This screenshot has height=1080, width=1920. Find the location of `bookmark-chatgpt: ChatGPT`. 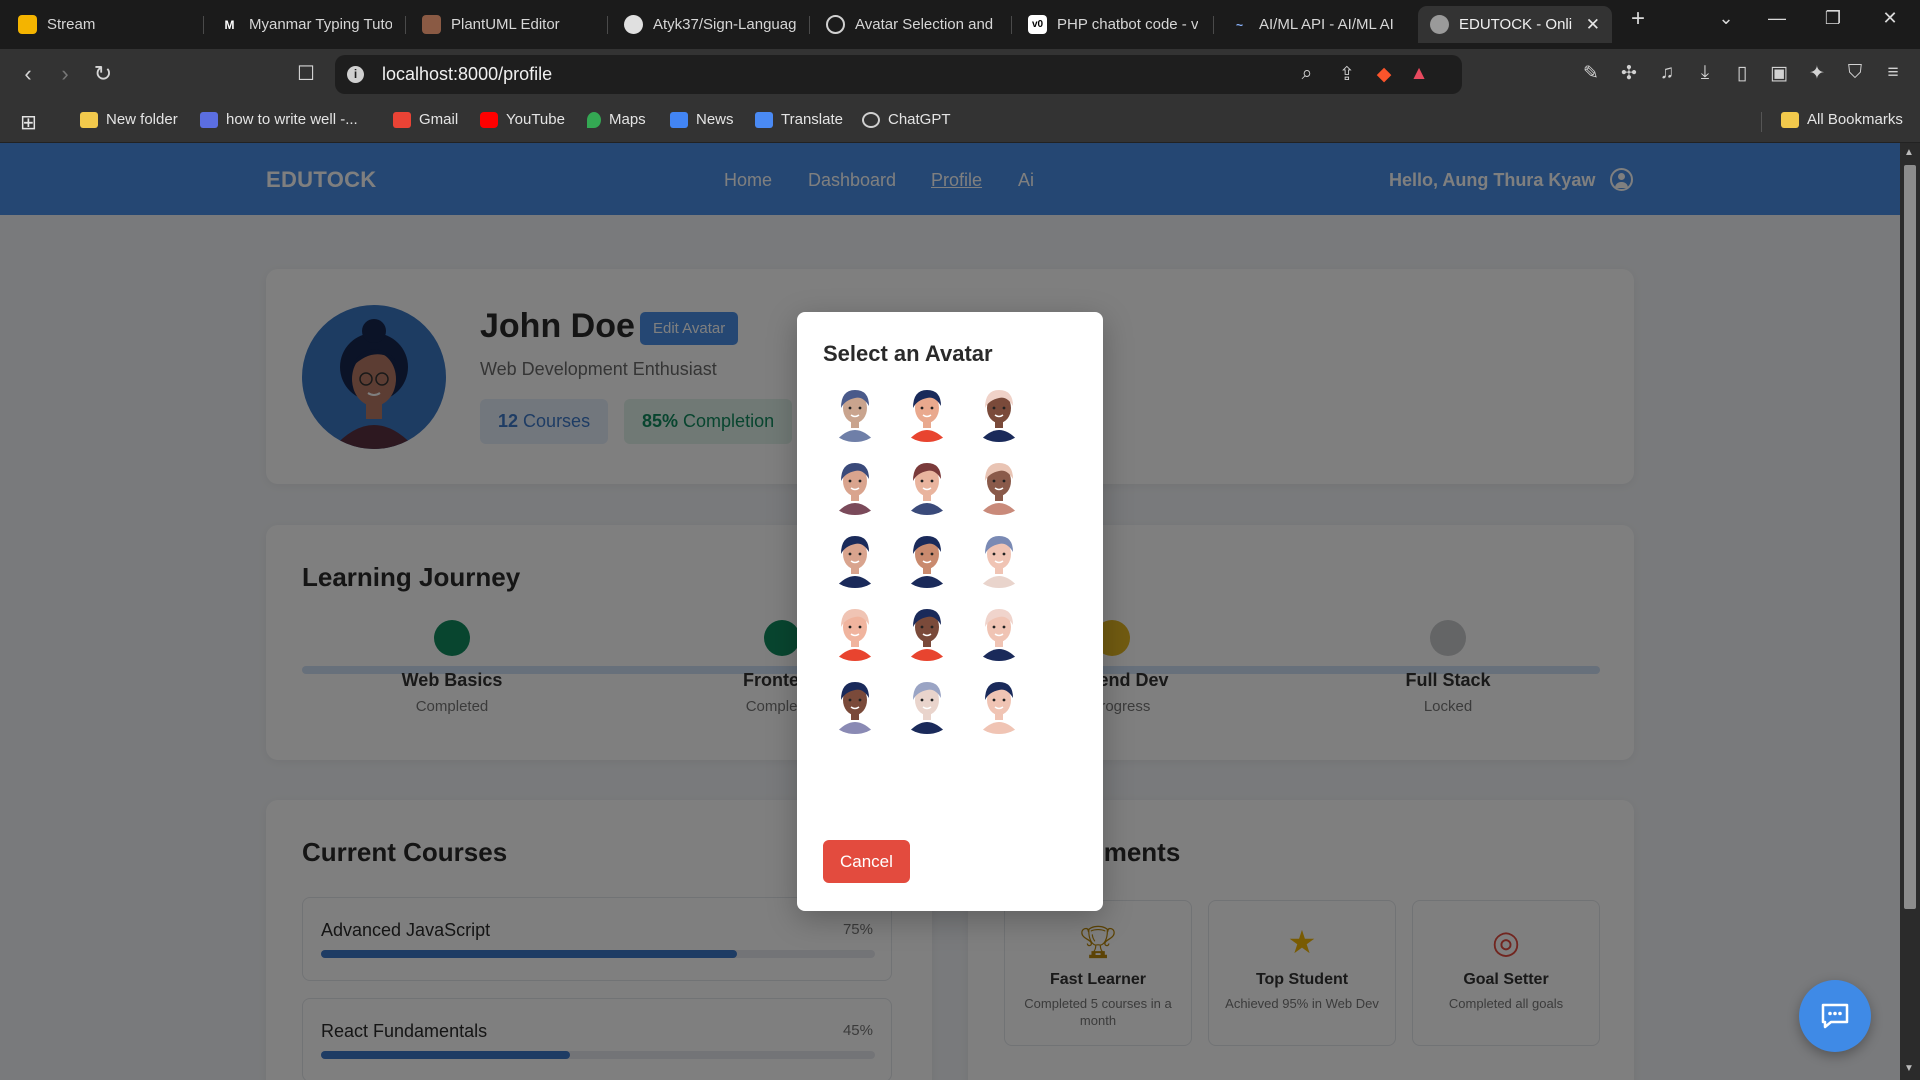

bookmark-chatgpt: ChatGPT is located at coordinates (906, 119).